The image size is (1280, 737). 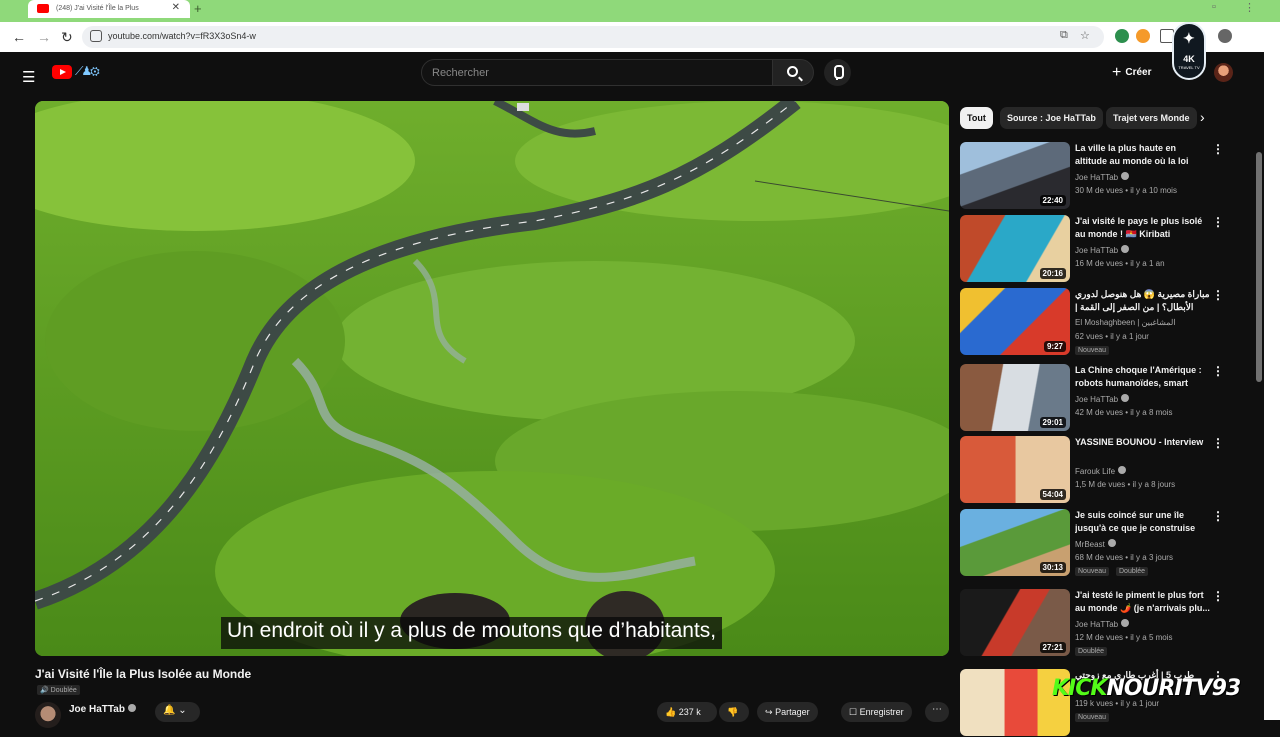 What do you see at coordinates (1189, 51) in the screenshot?
I see `channel-logo-watermark: ✦ 4K TRAVEL TV` at bounding box center [1189, 51].